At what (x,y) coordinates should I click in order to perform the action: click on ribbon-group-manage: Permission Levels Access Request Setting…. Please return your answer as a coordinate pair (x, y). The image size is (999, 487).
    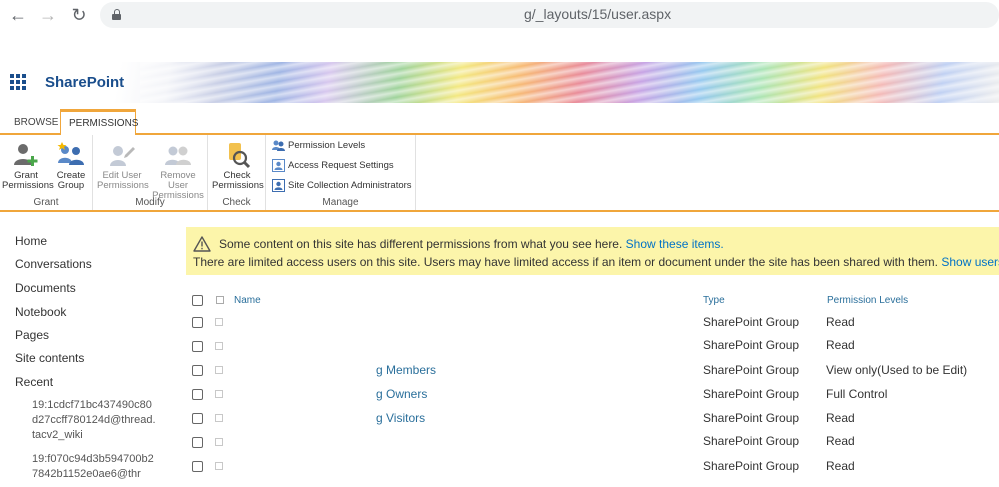
    Looking at the image, I should click on (341, 172).